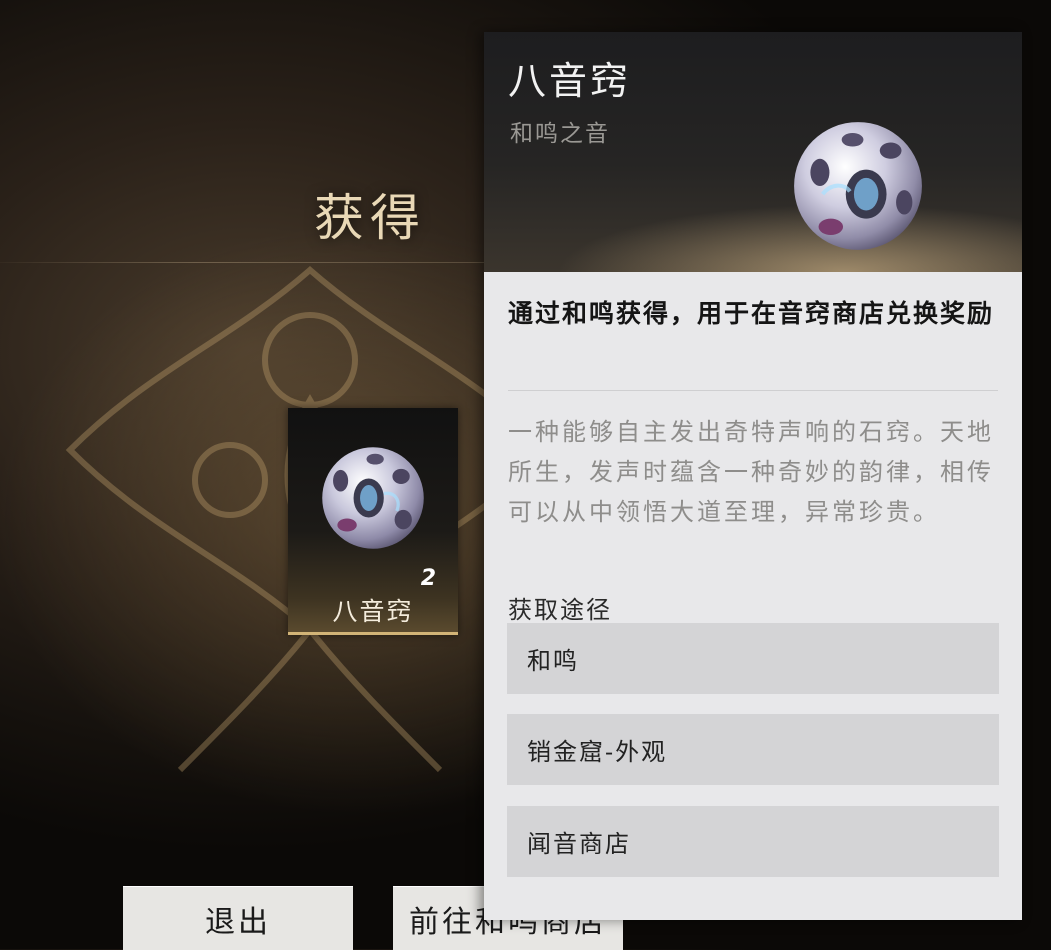  Describe the element at coordinates (753, 390) in the screenshot. I see `panel-separator` at that location.